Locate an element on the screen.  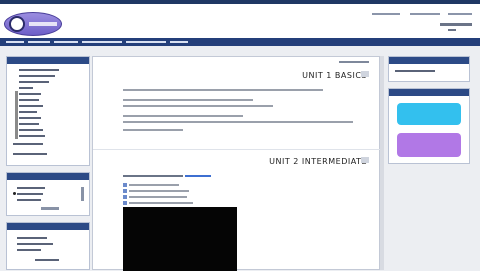
navigation-block is located at coordinates (48, 111).